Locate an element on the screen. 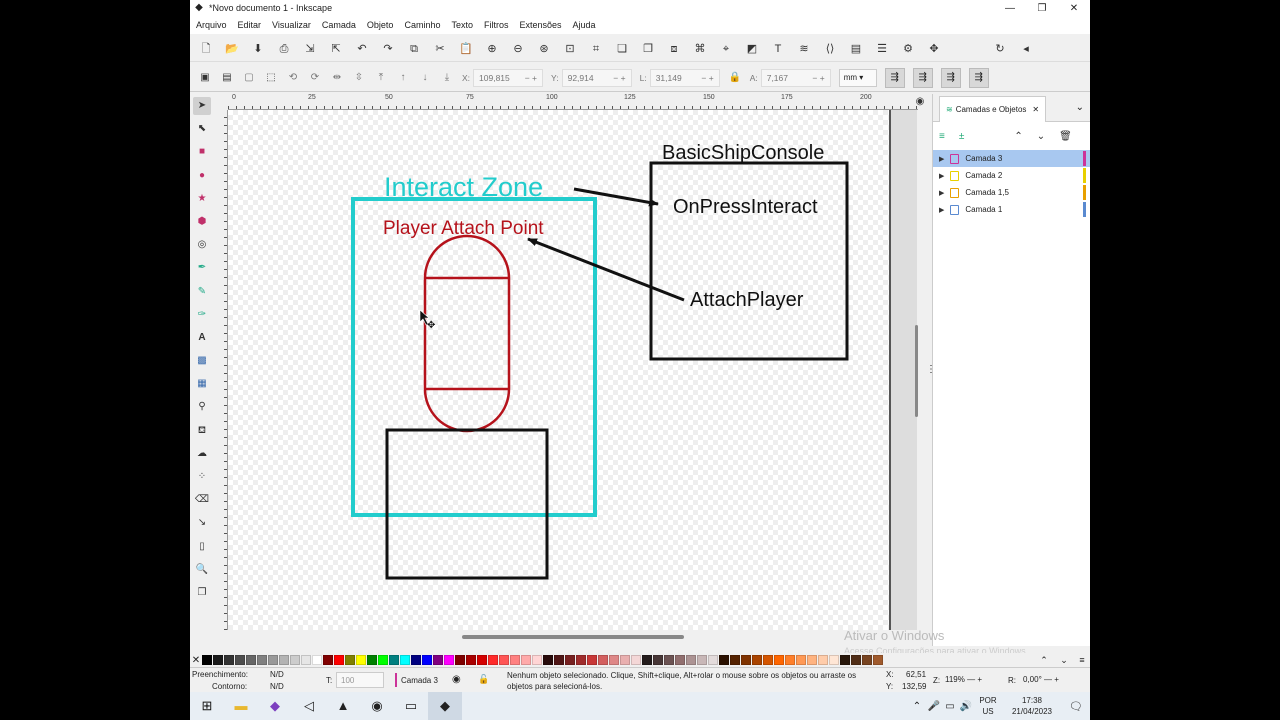 The height and width of the screenshot is (720, 1280). palette-scroll-up-icon: ⌃ is located at coordinates (1044, 660).